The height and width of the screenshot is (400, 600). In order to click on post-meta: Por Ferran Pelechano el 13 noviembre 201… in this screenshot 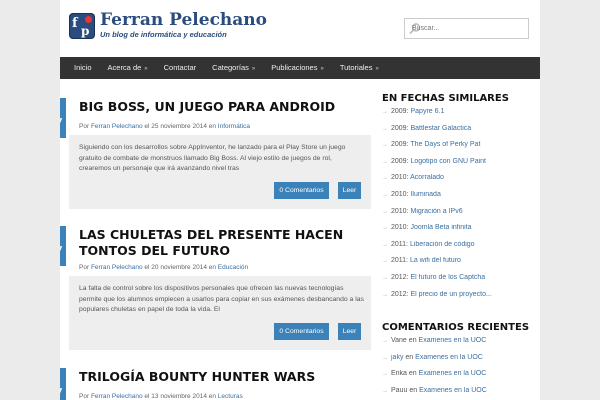, I will do `click(161, 396)`.